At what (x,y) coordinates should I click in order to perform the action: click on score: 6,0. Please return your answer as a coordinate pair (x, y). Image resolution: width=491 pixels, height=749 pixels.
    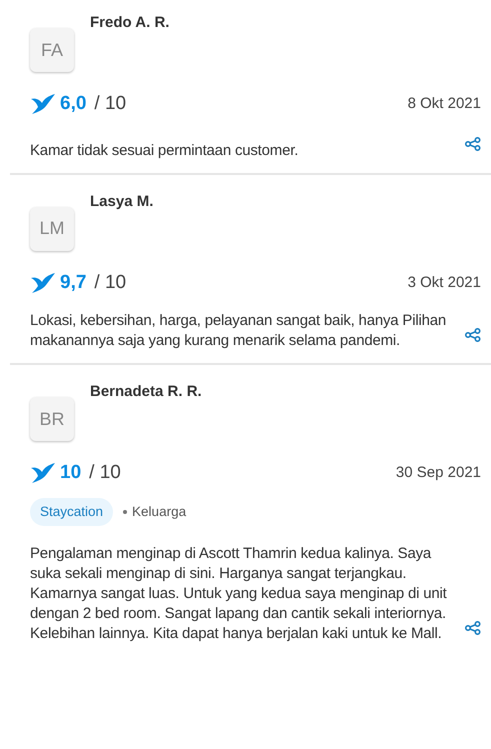
    Looking at the image, I should click on (73, 104).